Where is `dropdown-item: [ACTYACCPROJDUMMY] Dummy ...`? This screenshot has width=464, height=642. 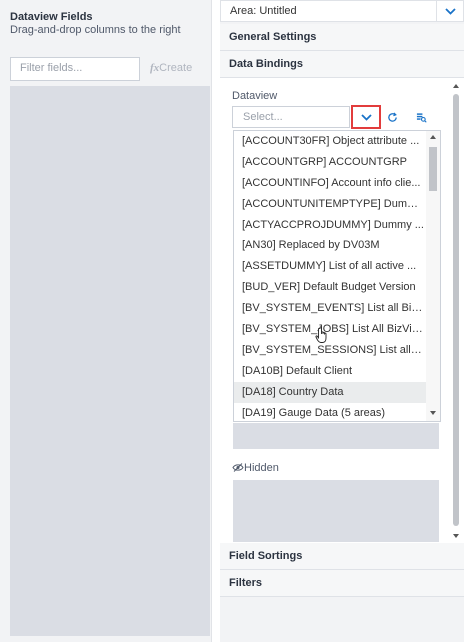 dropdown-item: [ACTYACCPROJDUMMY] Dummy ... is located at coordinates (329, 225).